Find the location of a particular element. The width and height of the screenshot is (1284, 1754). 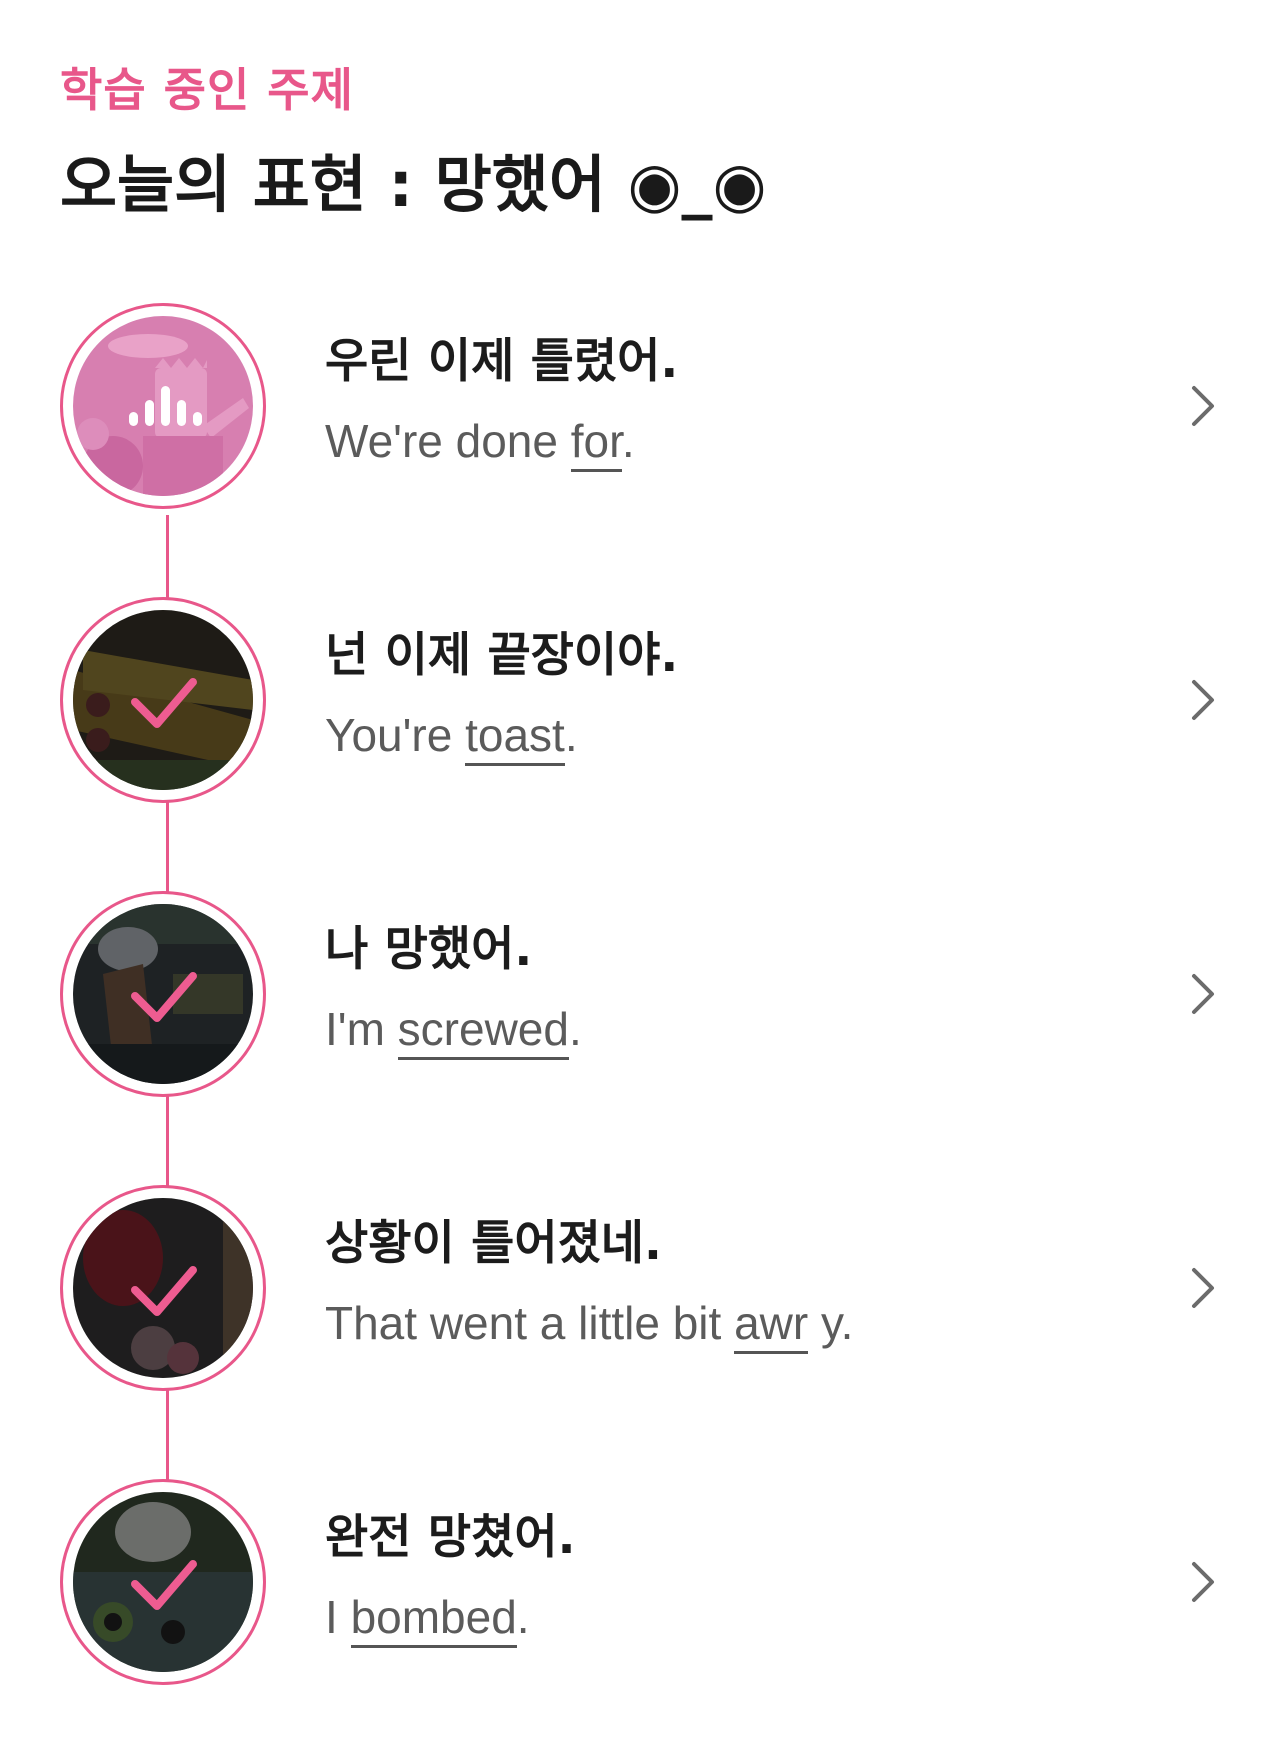

lesson-english: We're done for. is located at coordinates (501, 441).